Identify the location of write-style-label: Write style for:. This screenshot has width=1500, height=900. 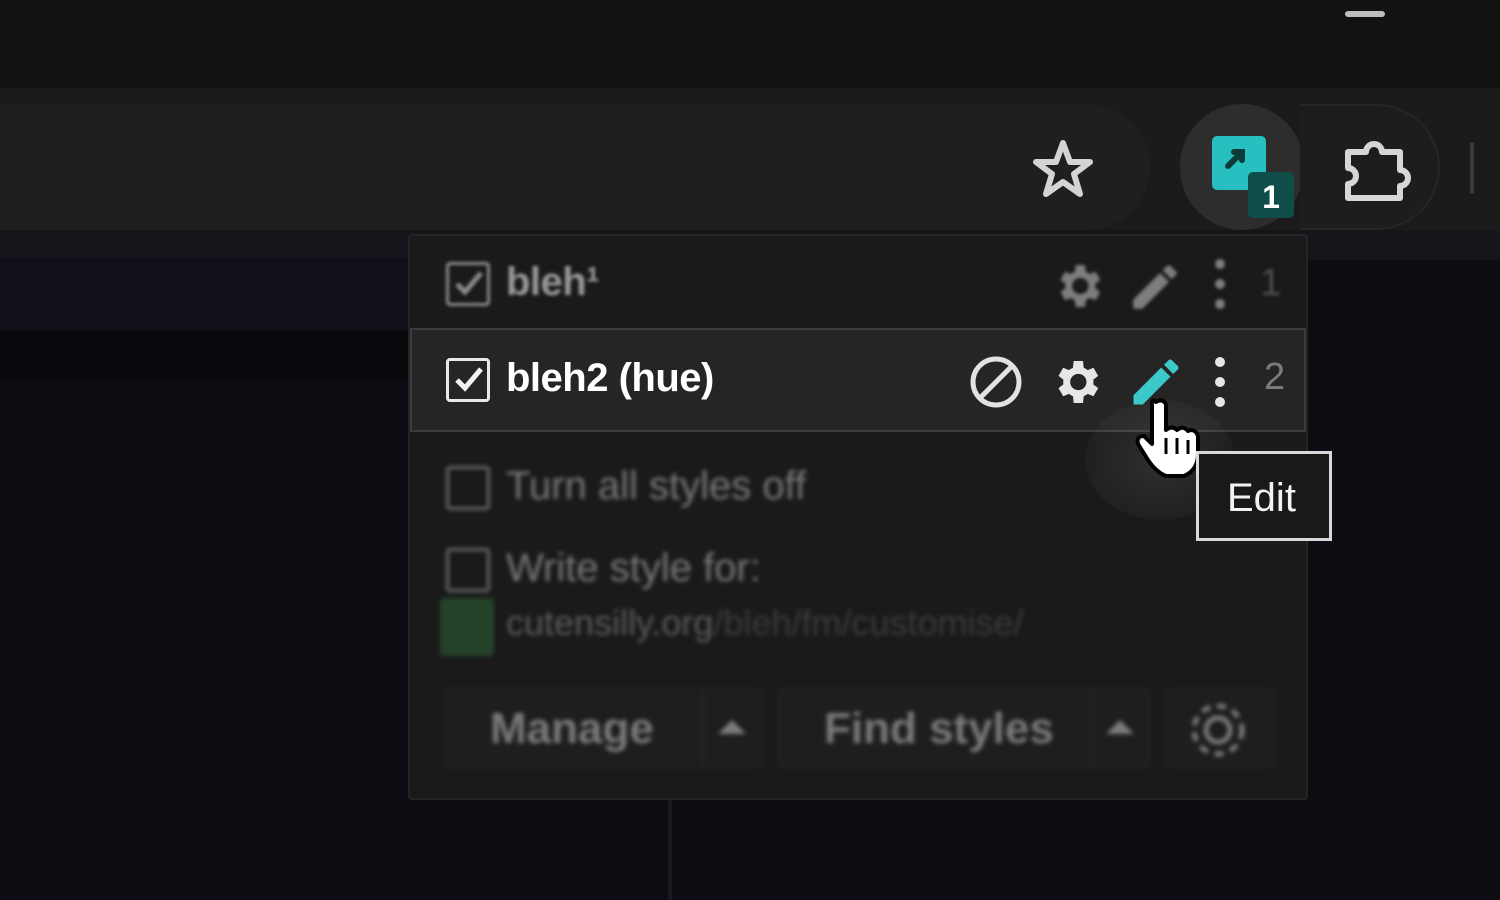
(633, 568).